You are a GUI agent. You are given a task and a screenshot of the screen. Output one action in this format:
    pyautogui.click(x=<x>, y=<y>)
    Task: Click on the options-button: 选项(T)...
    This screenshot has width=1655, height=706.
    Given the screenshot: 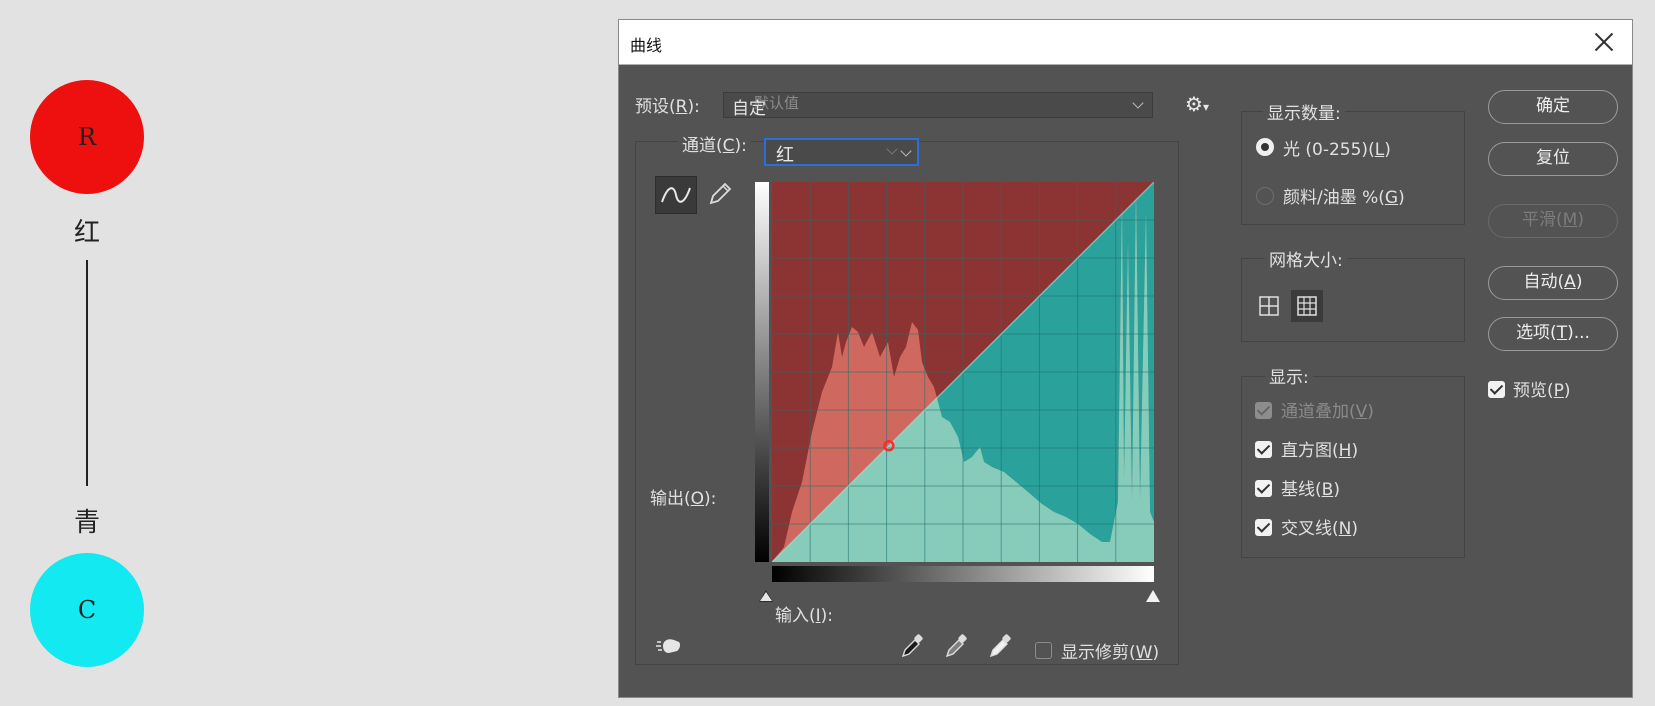 What is the action you would take?
    pyautogui.click(x=1553, y=334)
    